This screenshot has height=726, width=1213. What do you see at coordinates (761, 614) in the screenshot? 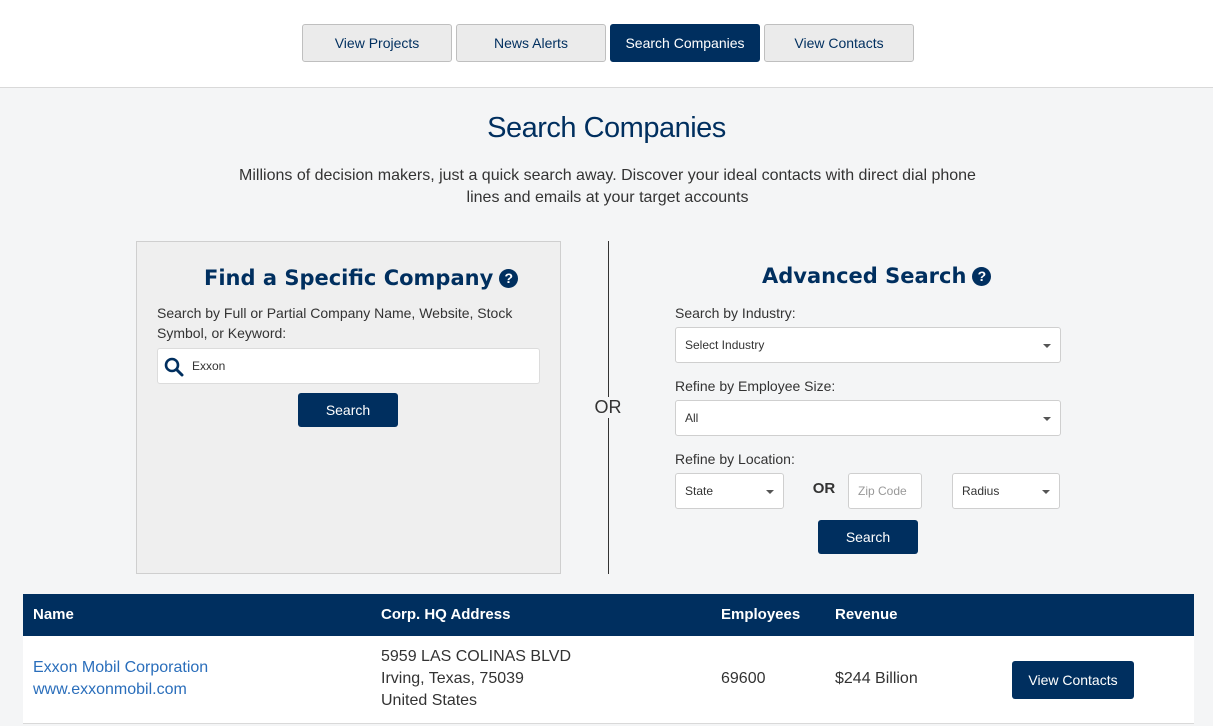
I see `column-header-employees: Employees` at bounding box center [761, 614].